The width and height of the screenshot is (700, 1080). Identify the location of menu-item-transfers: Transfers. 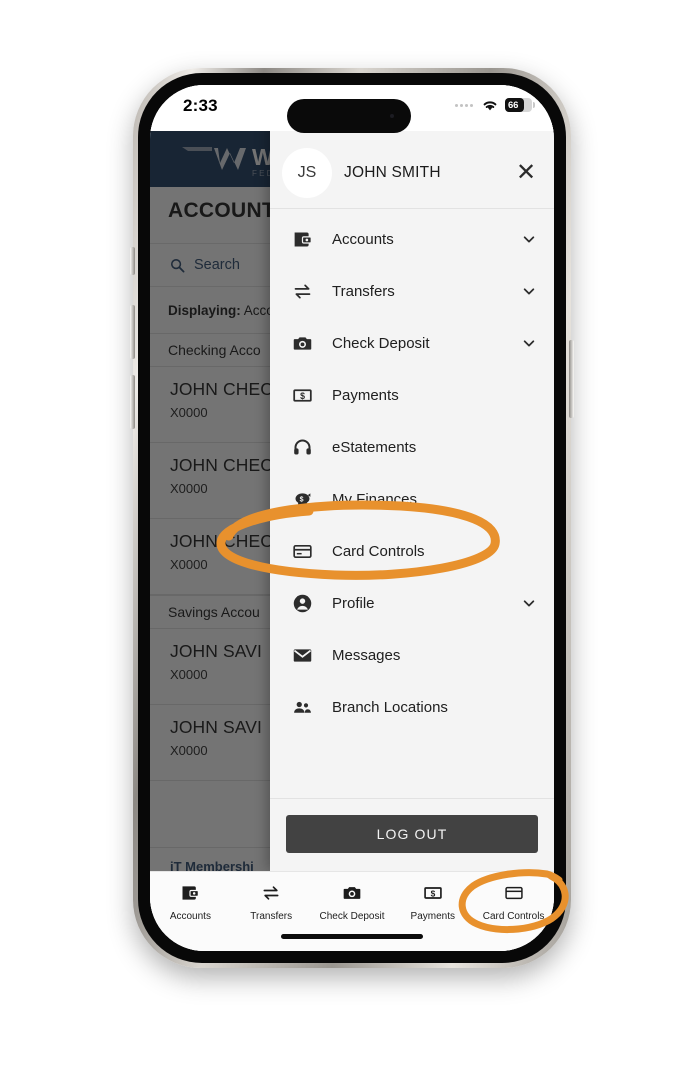
(412, 291).